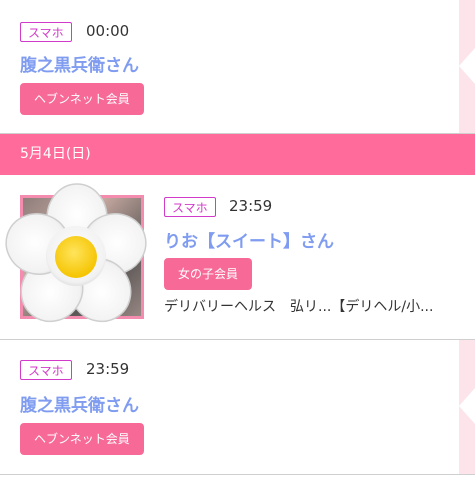 This screenshot has width=475, height=480. I want to click on date-header: 5月4日(日), so click(237, 154).